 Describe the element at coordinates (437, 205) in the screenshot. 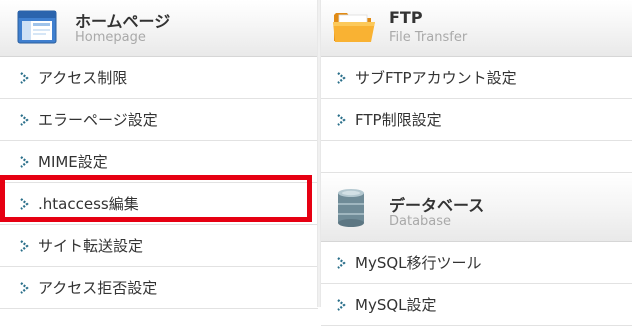

I see `database-title: データベース` at that location.